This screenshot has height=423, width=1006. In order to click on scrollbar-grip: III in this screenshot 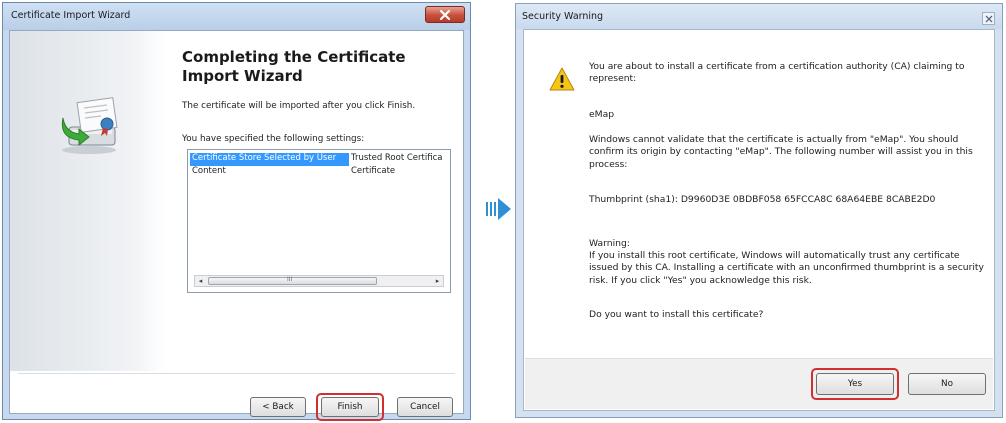, I will do `click(290, 279)`.